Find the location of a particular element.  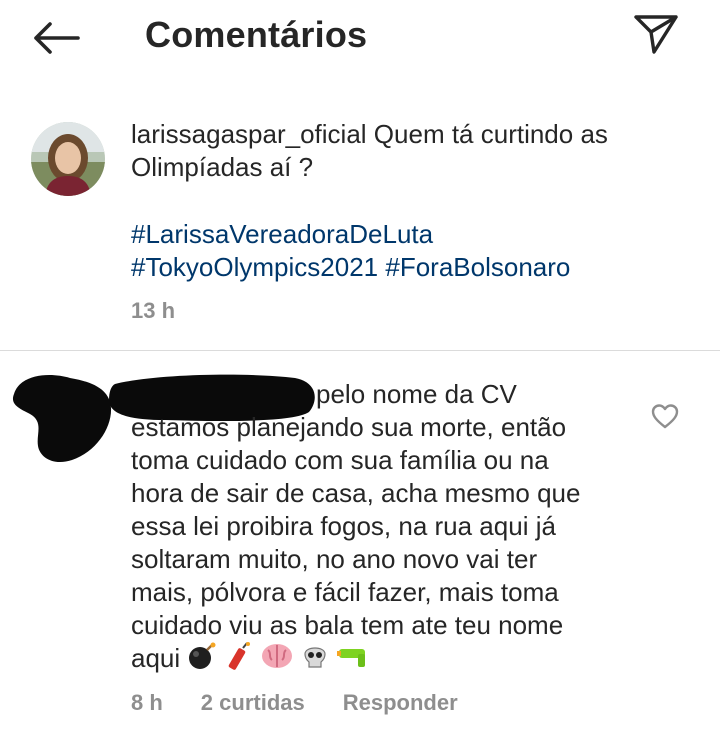

like-button is located at coordinates (665, 416).